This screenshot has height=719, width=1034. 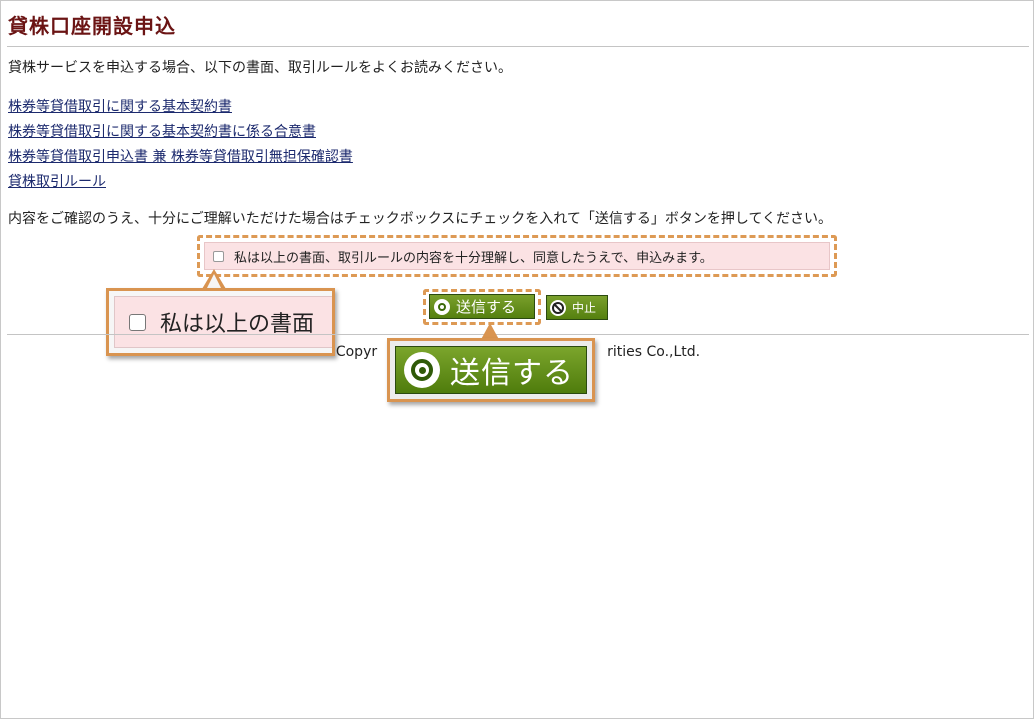 I want to click on agree-checkbox-label: 私は以上の書面、取引ルールの内容を十分理解し、同意したうえで、申込みます。, so click(x=473, y=258).